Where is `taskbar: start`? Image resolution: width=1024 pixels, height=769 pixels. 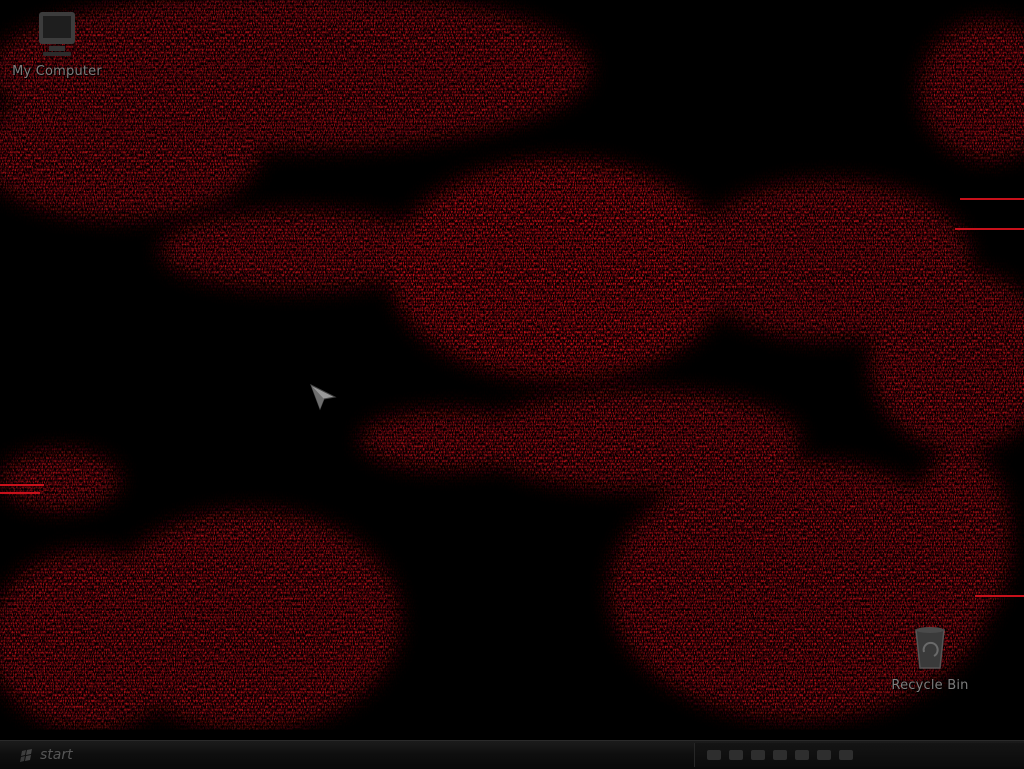 taskbar: start is located at coordinates (512, 754).